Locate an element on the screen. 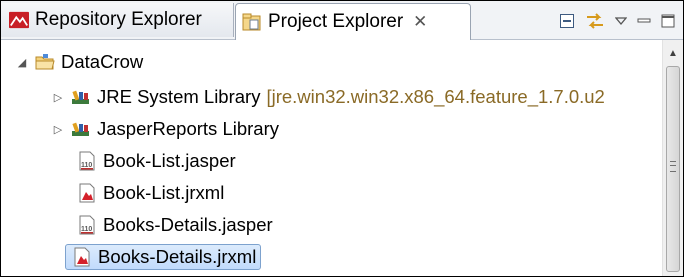 The image size is (684, 277). close-icon: ✕ is located at coordinates (420, 22).